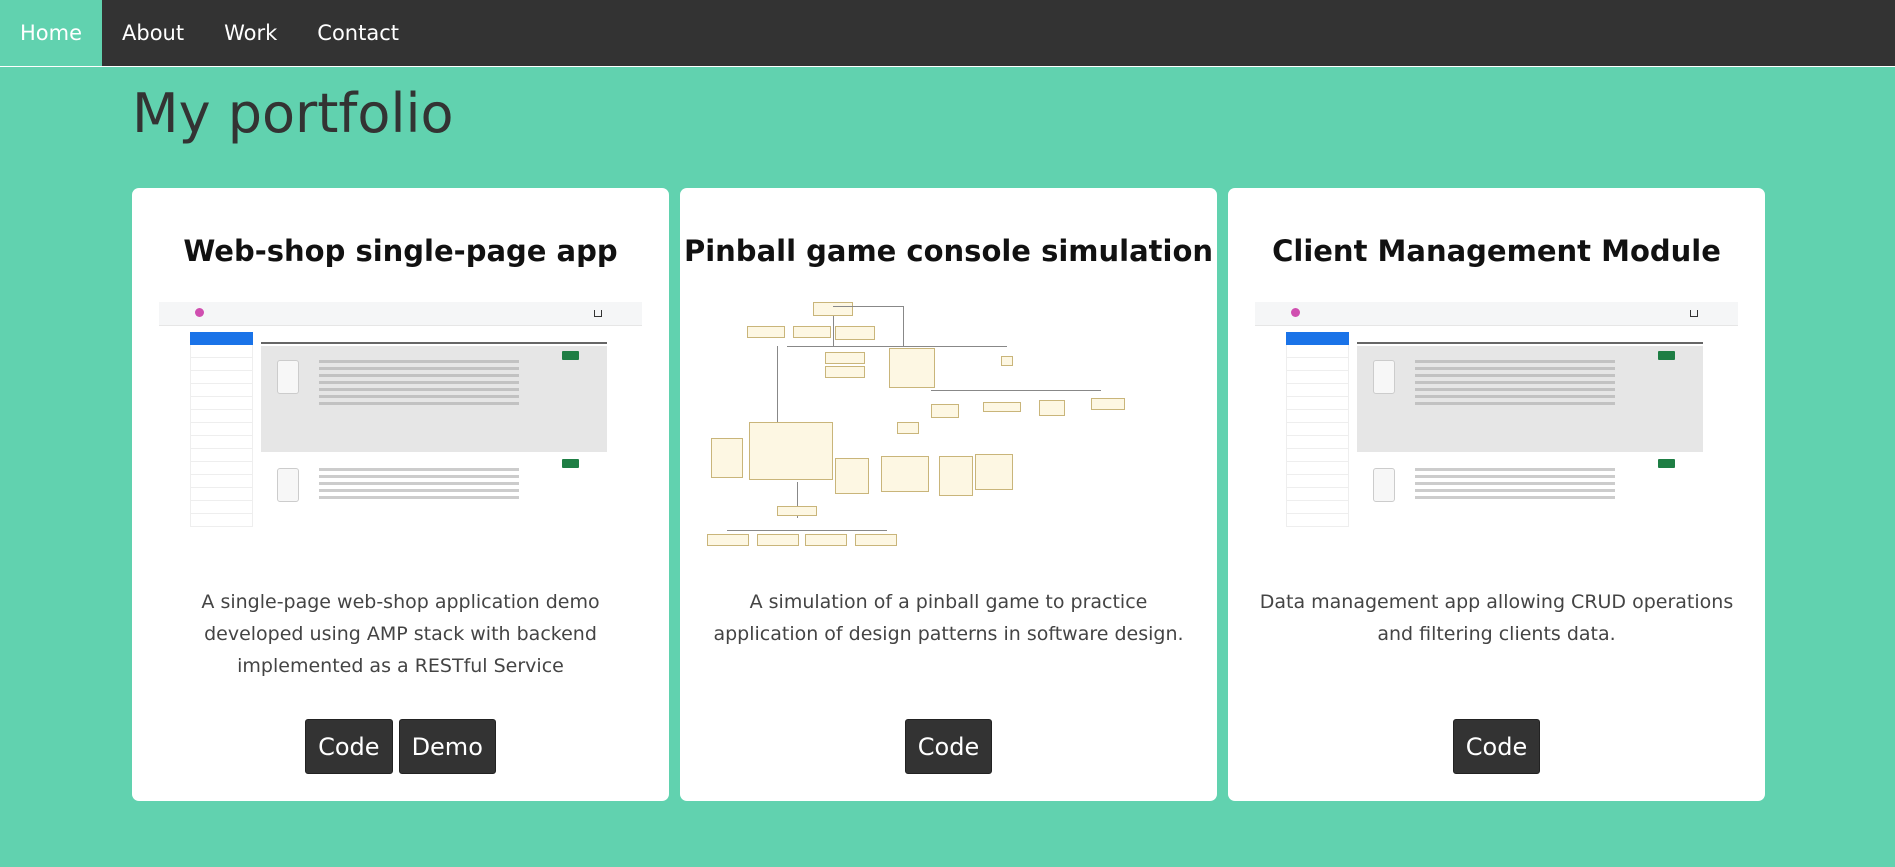  Describe the element at coordinates (948, 425) in the screenshot. I see `uml-diagram-image` at that location.